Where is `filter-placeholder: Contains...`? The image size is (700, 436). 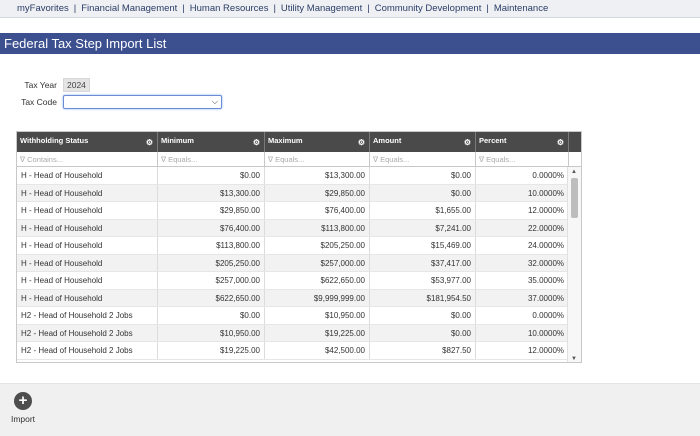
filter-placeholder: Contains... is located at coordinates (45, 159).